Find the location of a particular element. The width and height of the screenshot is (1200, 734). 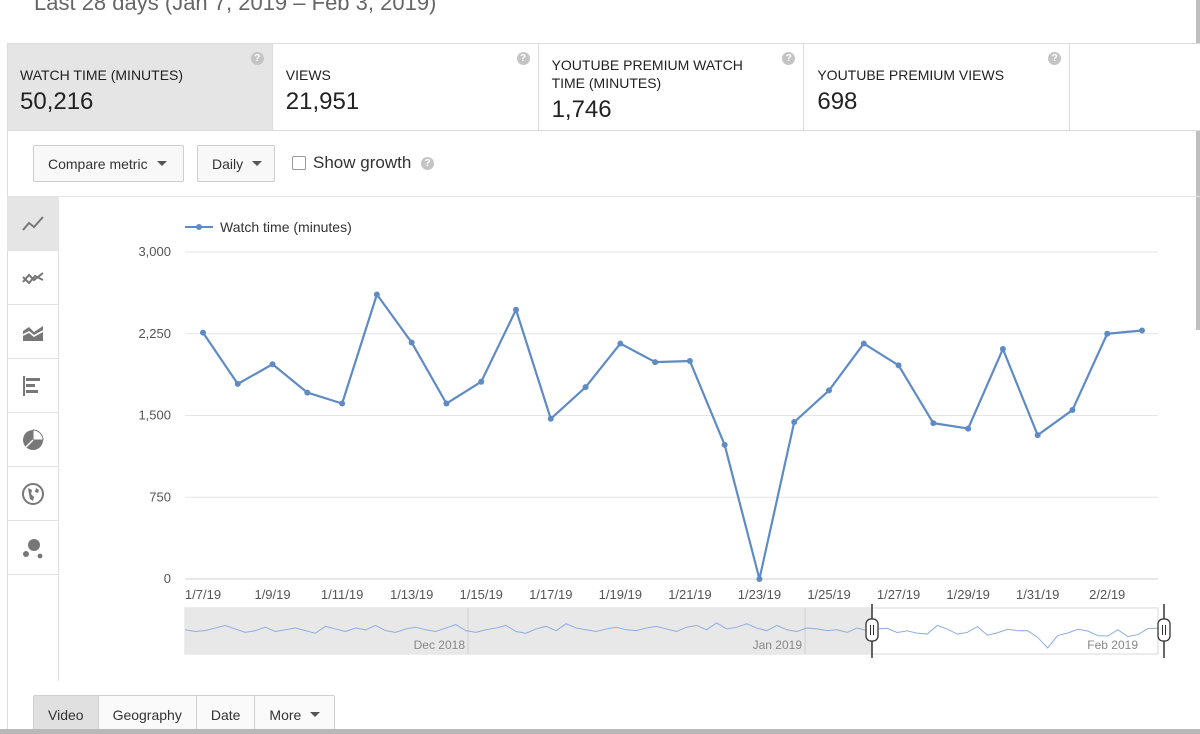

metric-label: WATCH TIME (MINUTES) is located at coordinates (102, 75).